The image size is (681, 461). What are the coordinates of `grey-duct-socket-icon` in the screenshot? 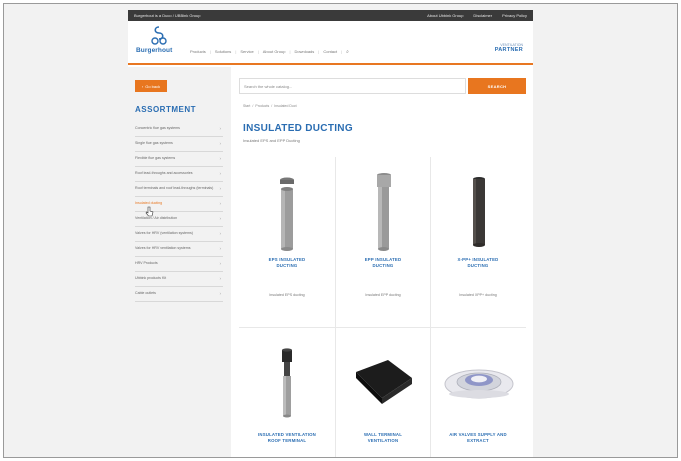 It's located at (383, 212).